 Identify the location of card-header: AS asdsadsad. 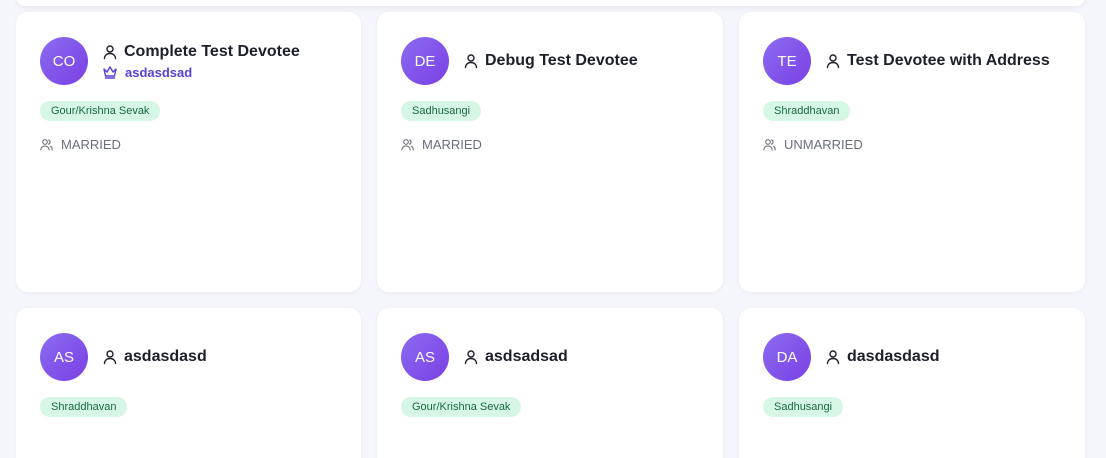
(550, 357).